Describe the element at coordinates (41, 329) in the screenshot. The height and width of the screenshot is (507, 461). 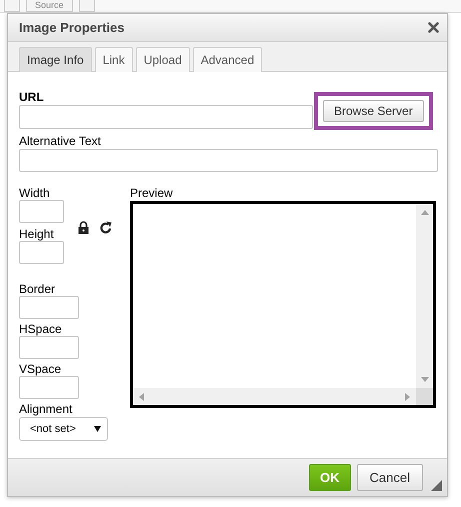
I see `field-label: HSpace` at that location.